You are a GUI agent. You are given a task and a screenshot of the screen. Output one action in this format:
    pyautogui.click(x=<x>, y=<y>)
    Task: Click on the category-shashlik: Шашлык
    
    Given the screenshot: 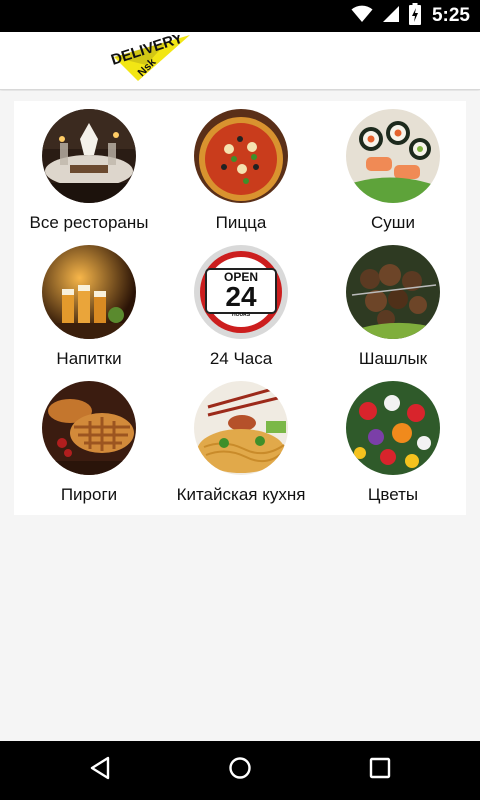 What is the action you would take?
    pyautogui.click(x=393, y=310)
    